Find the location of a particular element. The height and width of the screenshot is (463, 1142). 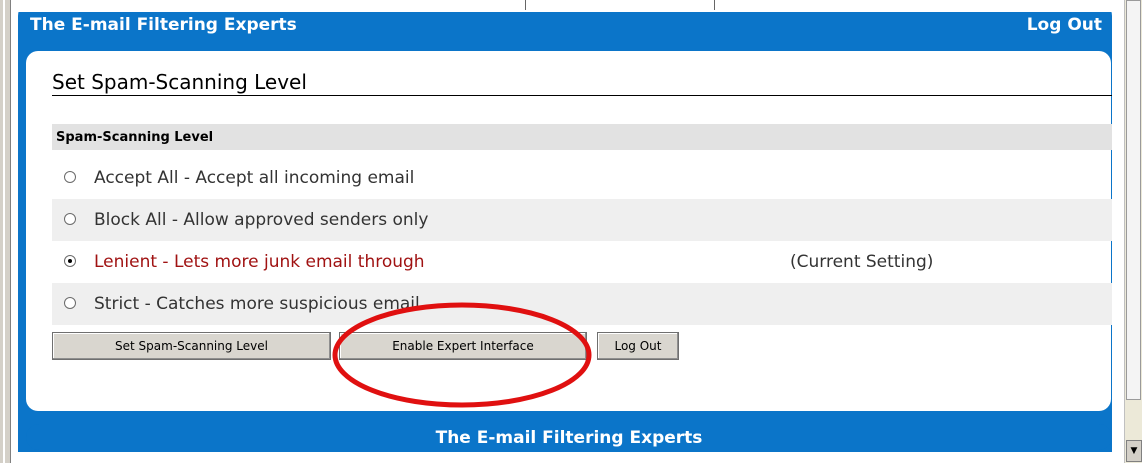

scroll-down-arrow-icon: ▼ is located at coordinates (1134, 451).